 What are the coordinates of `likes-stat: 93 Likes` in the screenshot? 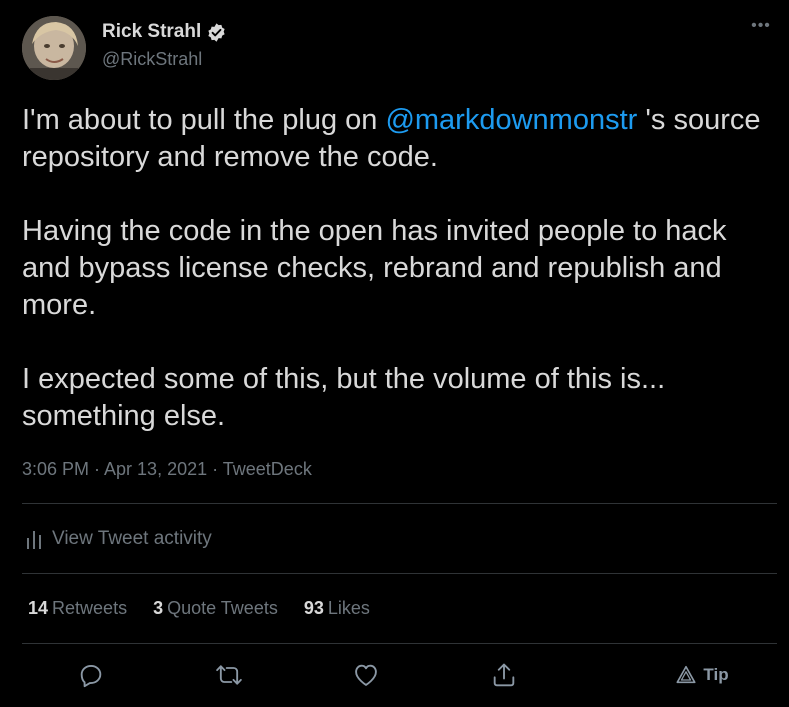 It's located at (337, 608).